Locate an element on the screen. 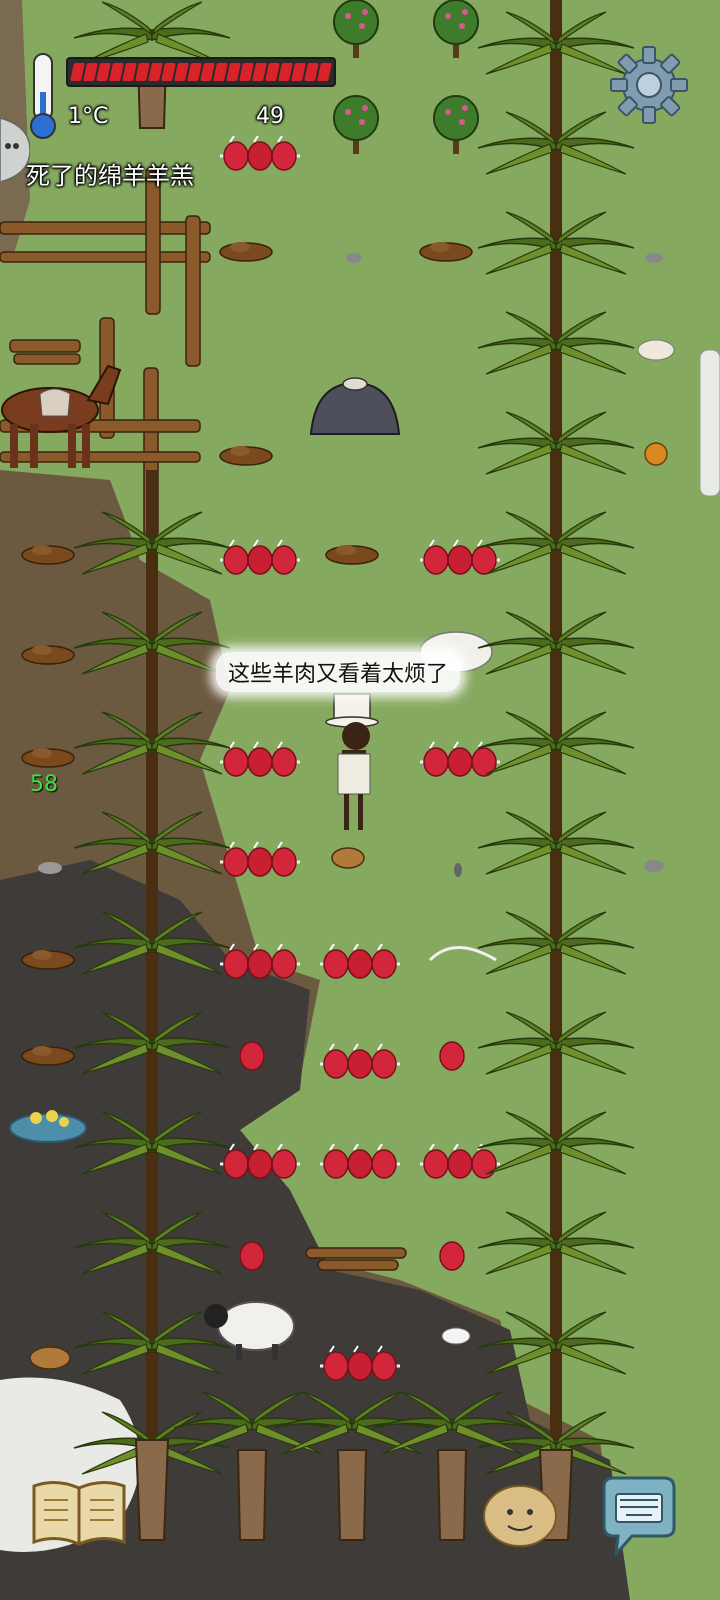 The height and width of the screenshot is (1600, 720). tech-book-button is located at coordinates (79, 1513).